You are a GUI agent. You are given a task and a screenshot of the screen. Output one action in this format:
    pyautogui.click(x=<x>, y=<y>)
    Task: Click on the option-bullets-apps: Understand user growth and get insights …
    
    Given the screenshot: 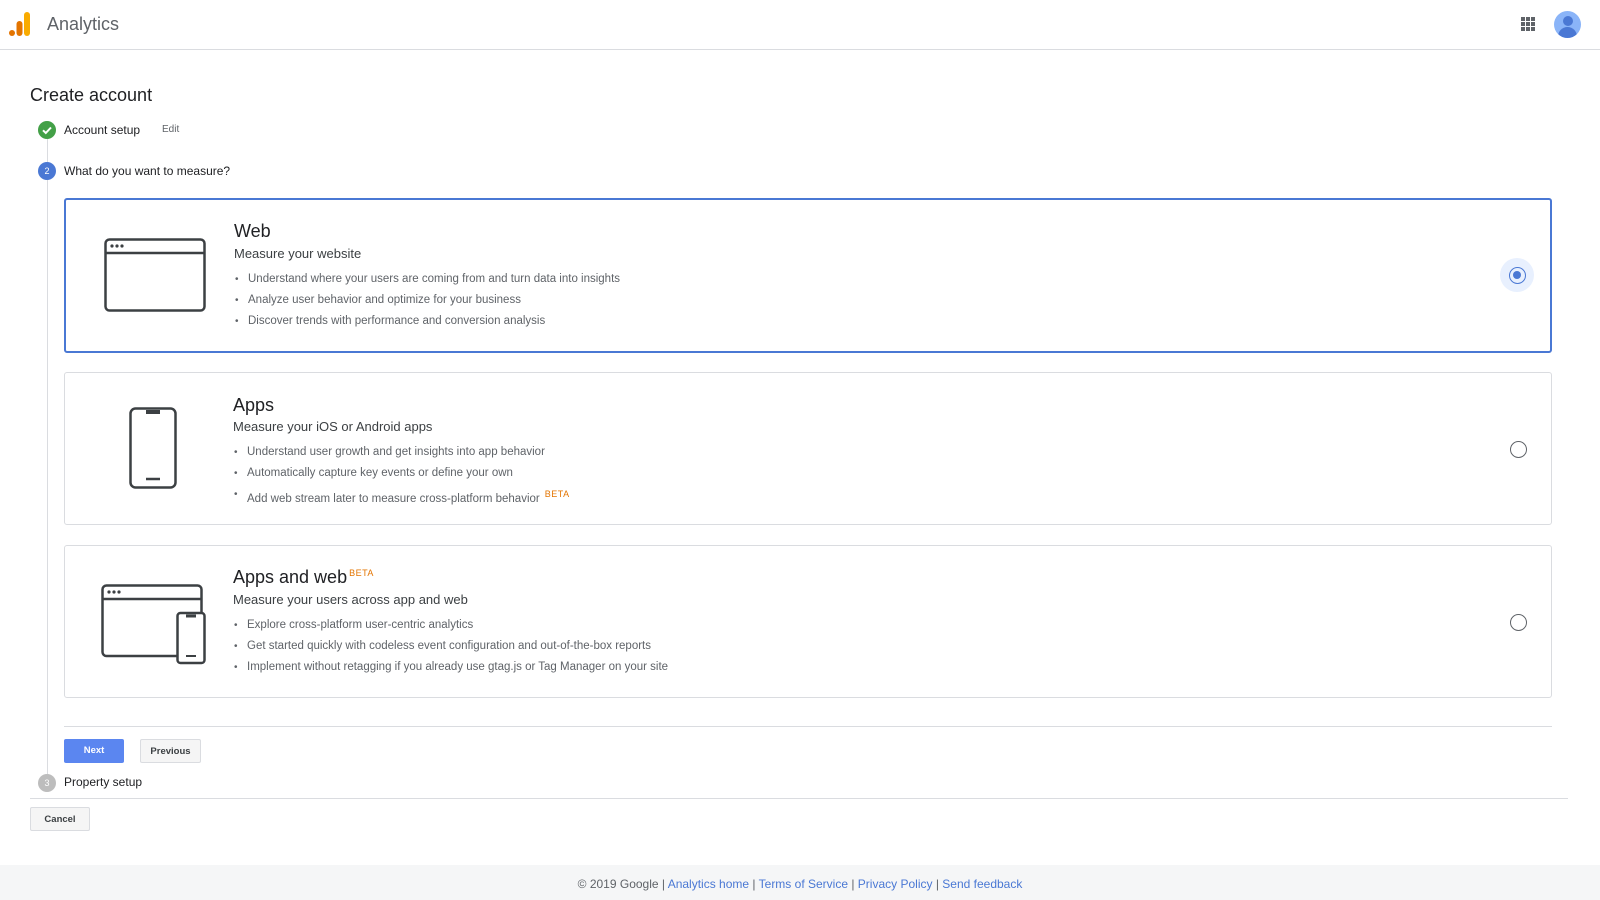 What is the action you would take?
    pyautogui.click(x=401, y=473)
    